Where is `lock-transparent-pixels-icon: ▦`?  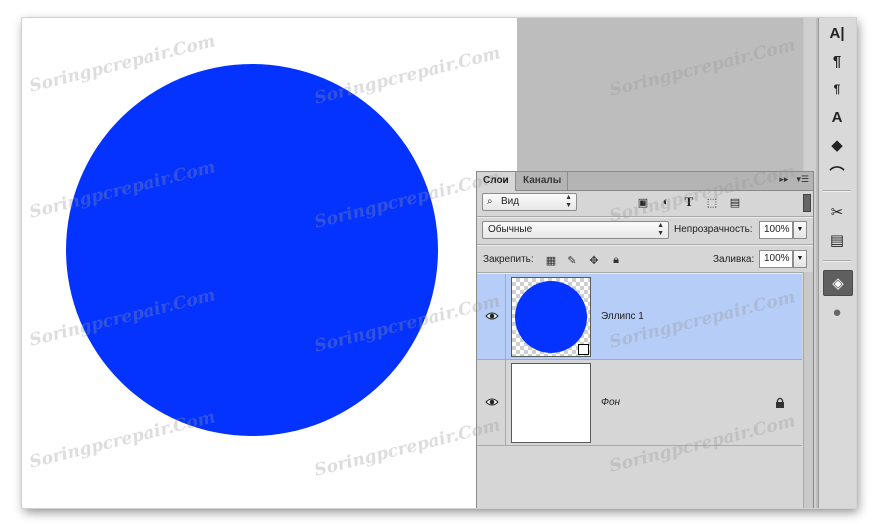
lock-transparent-pixels-icon: ▦ is located at coordinates (551, 260).